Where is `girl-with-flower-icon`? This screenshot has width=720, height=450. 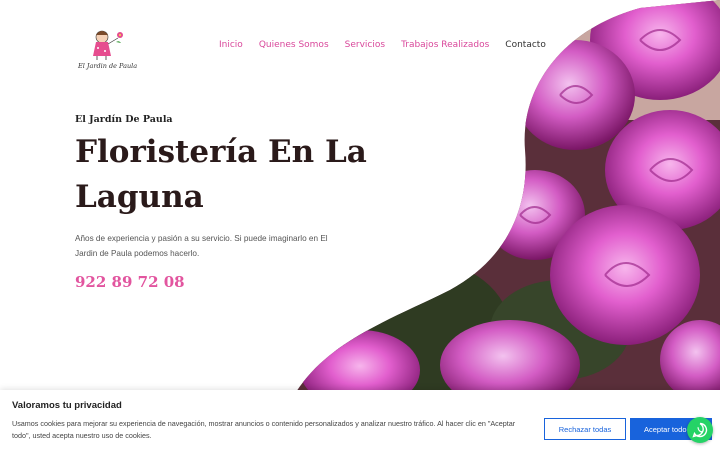 girl-with-flower-icon is located at coordinates (108, 45).